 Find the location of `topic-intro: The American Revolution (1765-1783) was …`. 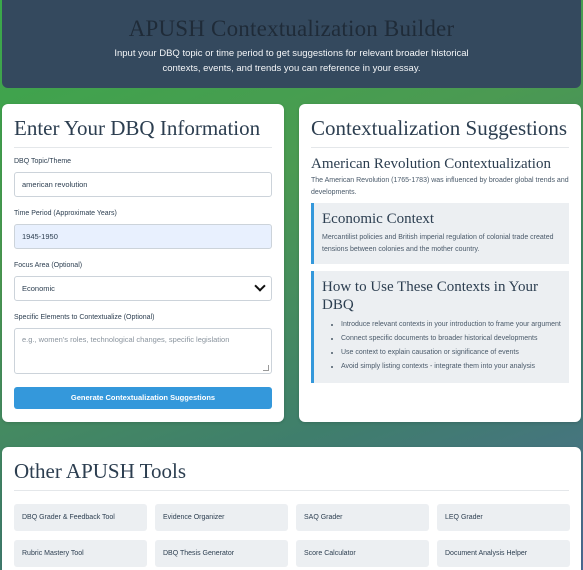

topic-intro: The American Revolution (1765-1783) was … is located at coordinates (440, 186).